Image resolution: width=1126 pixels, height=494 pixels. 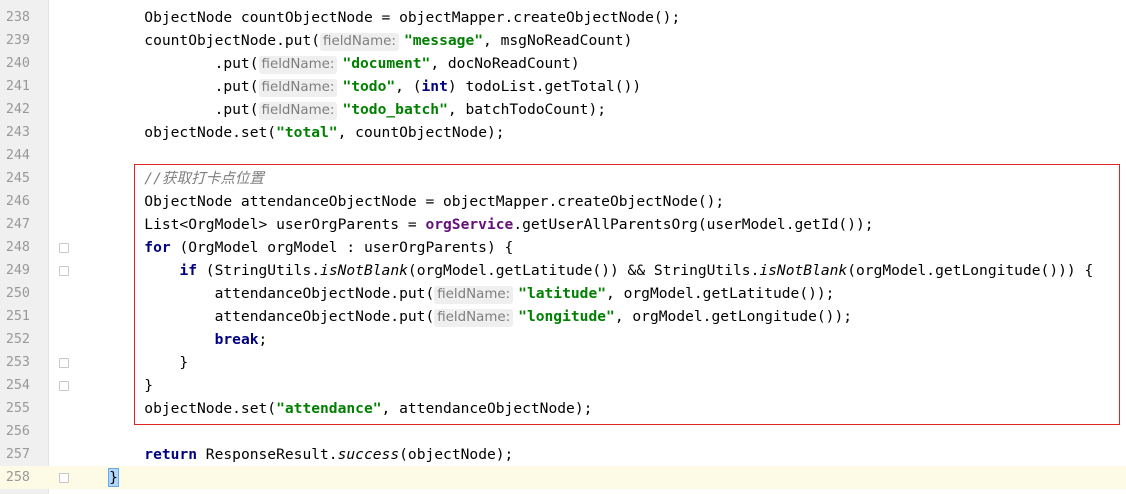 I want to click on code-token: break, so click(x=236, y=339).